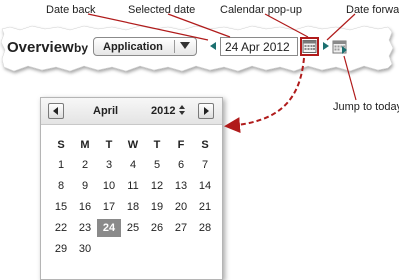 Image resolution: width=399 pixels, height=280 pixels. Describe the element at coordinates (131, 111) in the screenshot. I see `calendar-header: April 2012` at that location.